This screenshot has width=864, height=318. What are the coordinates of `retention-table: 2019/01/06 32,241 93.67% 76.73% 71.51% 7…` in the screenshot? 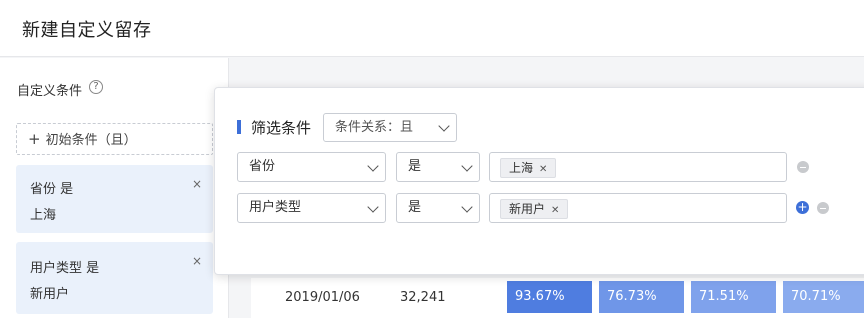 It's located at (557, 298).